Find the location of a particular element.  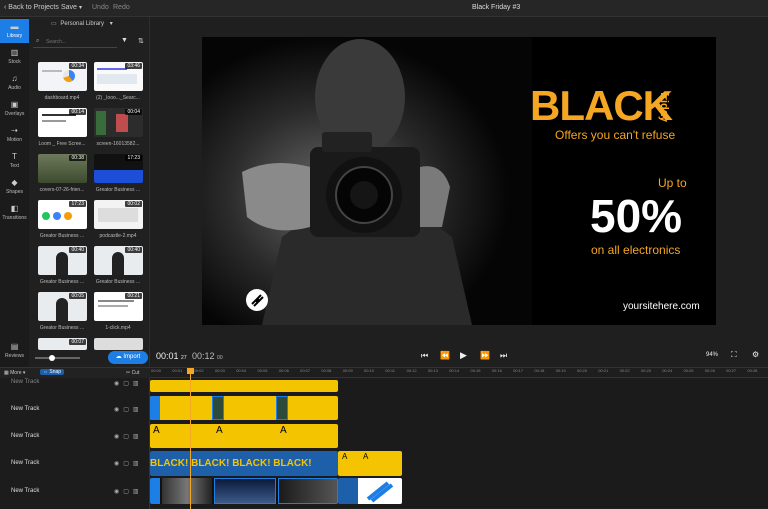

media-thumbnail: 00:05 is located at coordinates (62, 306).